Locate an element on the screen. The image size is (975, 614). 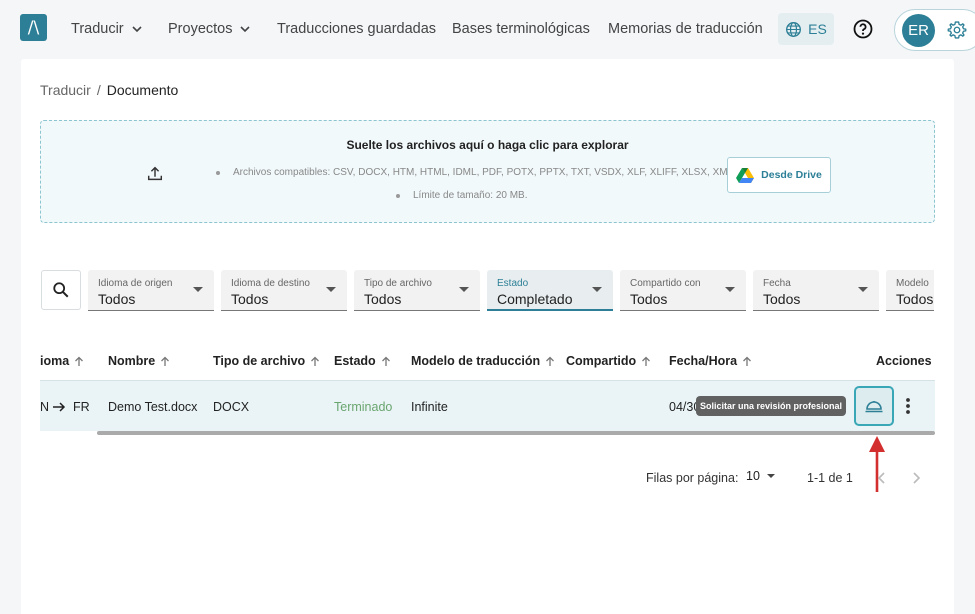
filter-model: Modelo Todos is located at coordinates (910, 290).